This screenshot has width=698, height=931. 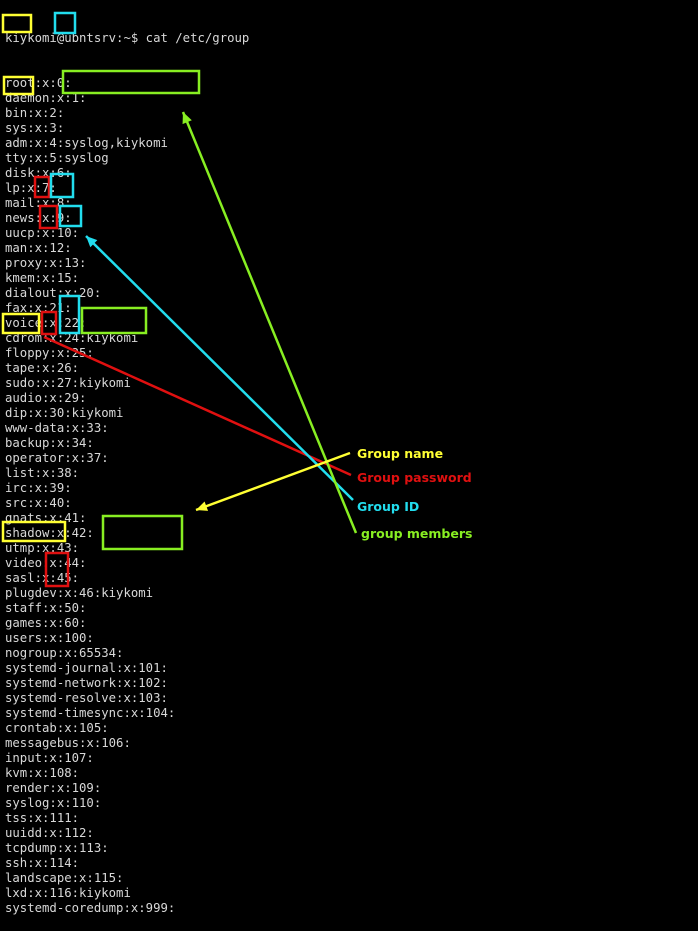 I want to click on arrow-group-id, so click(x=219, y=368).